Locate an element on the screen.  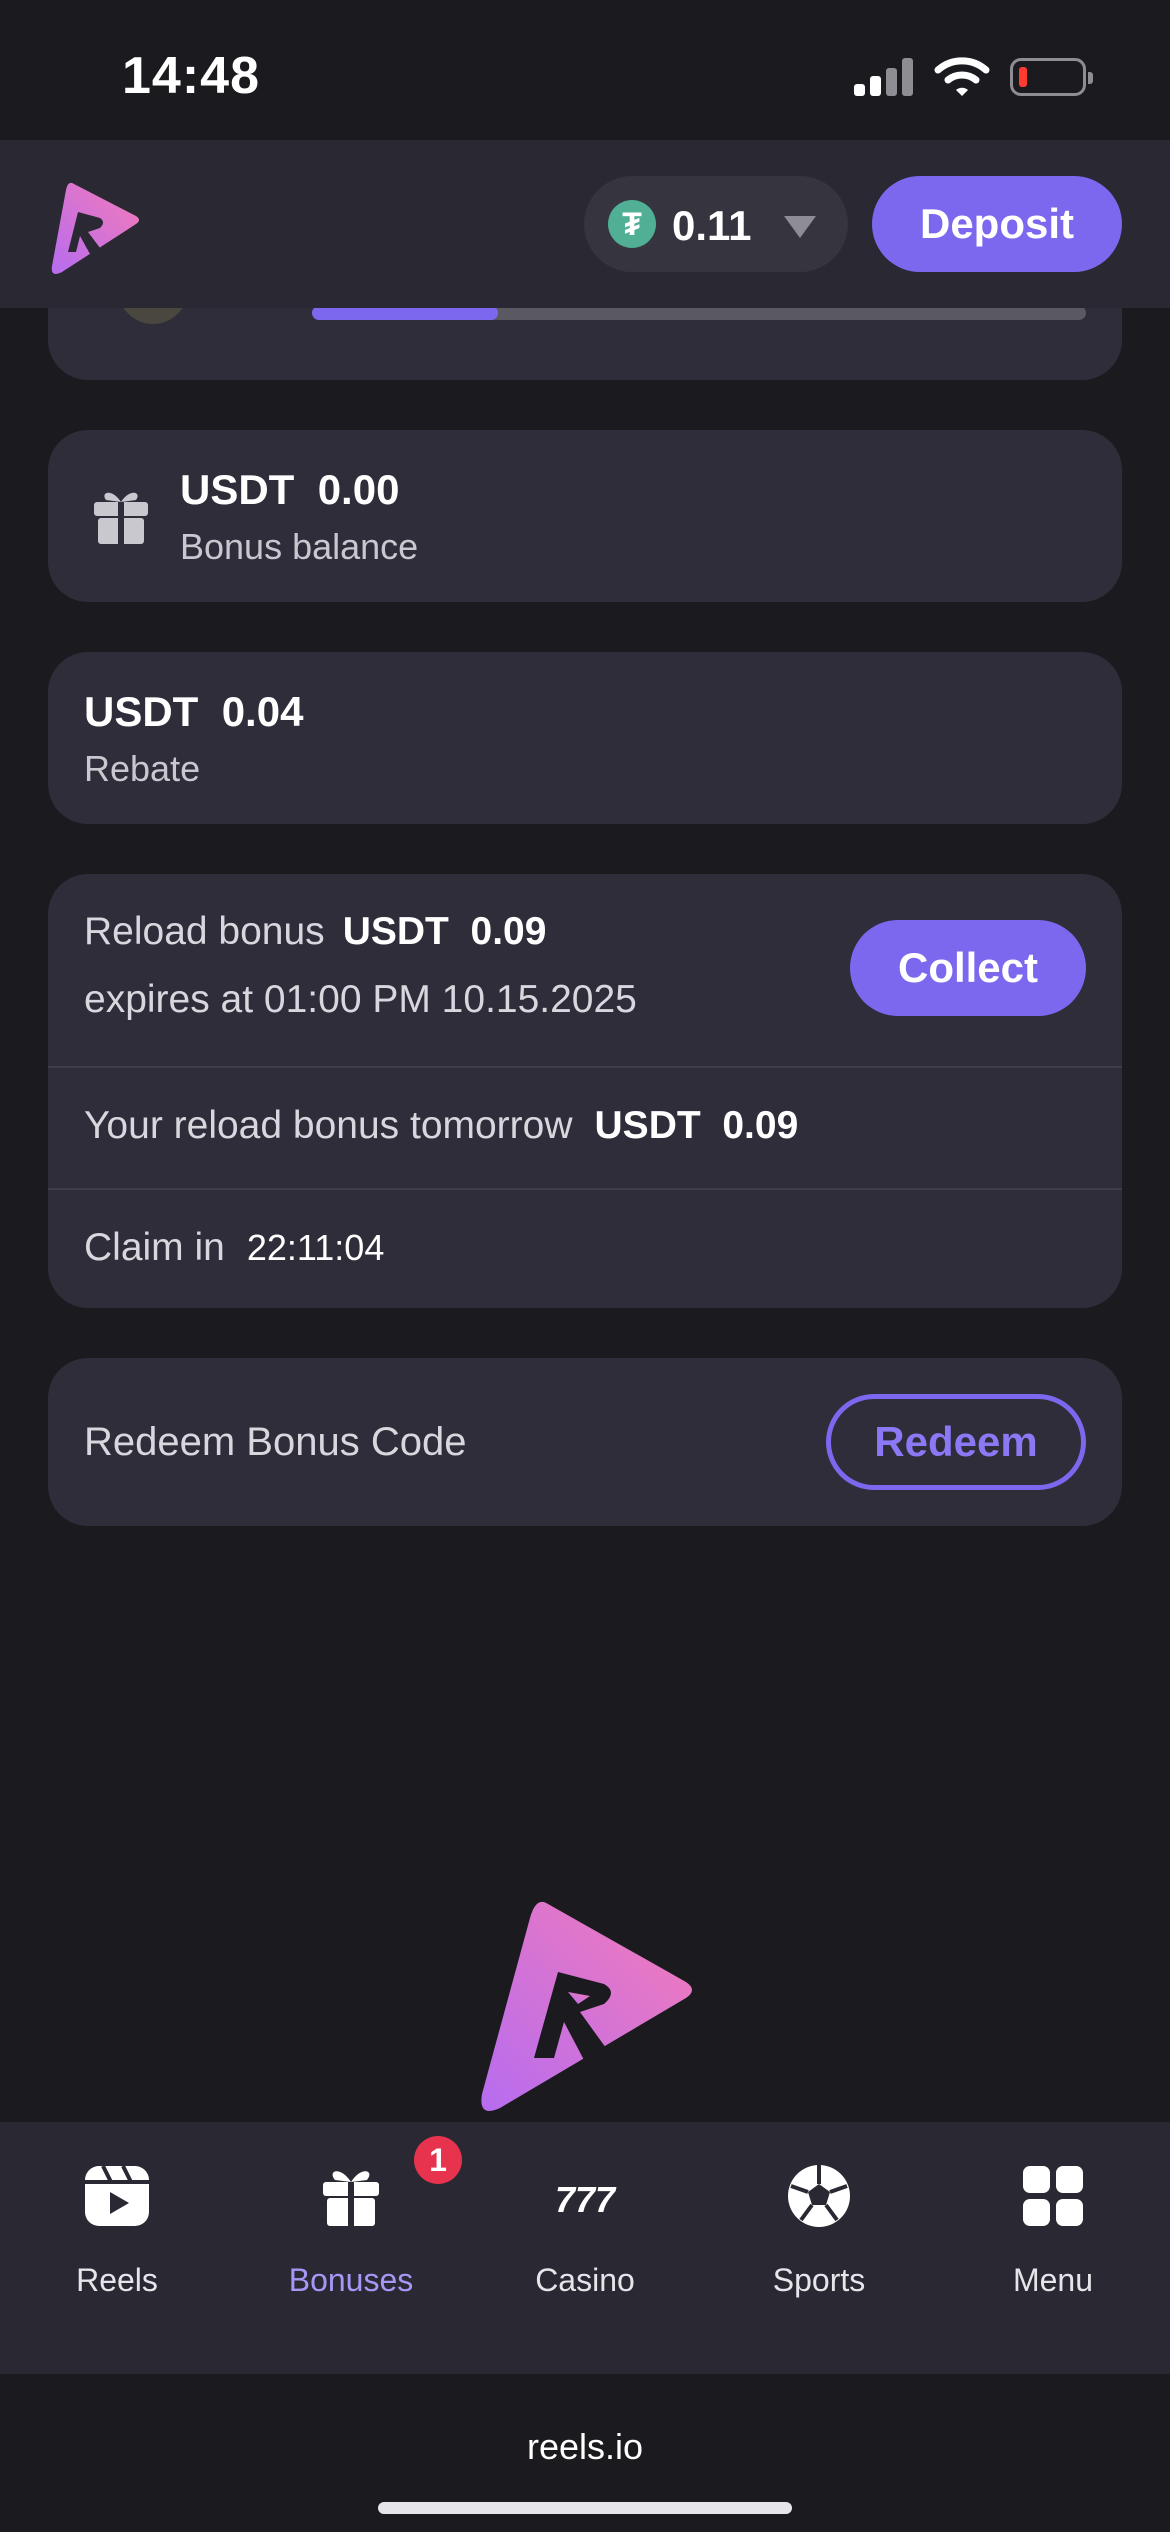
nav-label-reels: Reels is located at coordinates (117, 2280).